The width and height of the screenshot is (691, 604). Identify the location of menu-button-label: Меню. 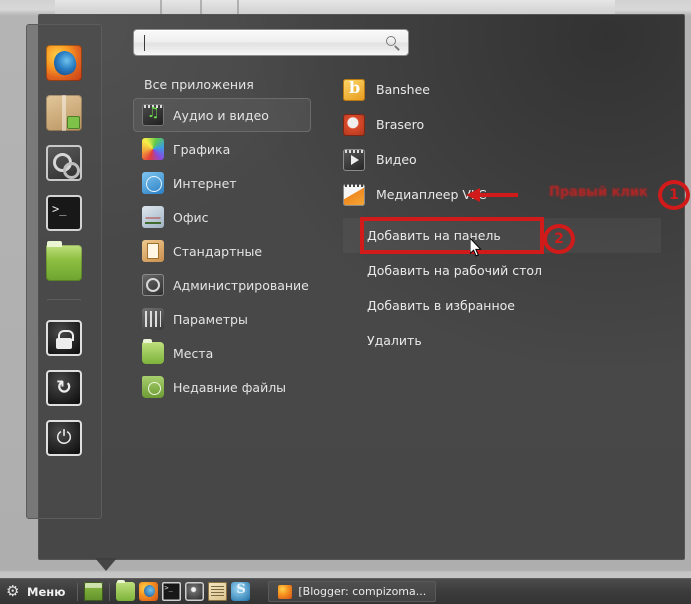
(46, 591).